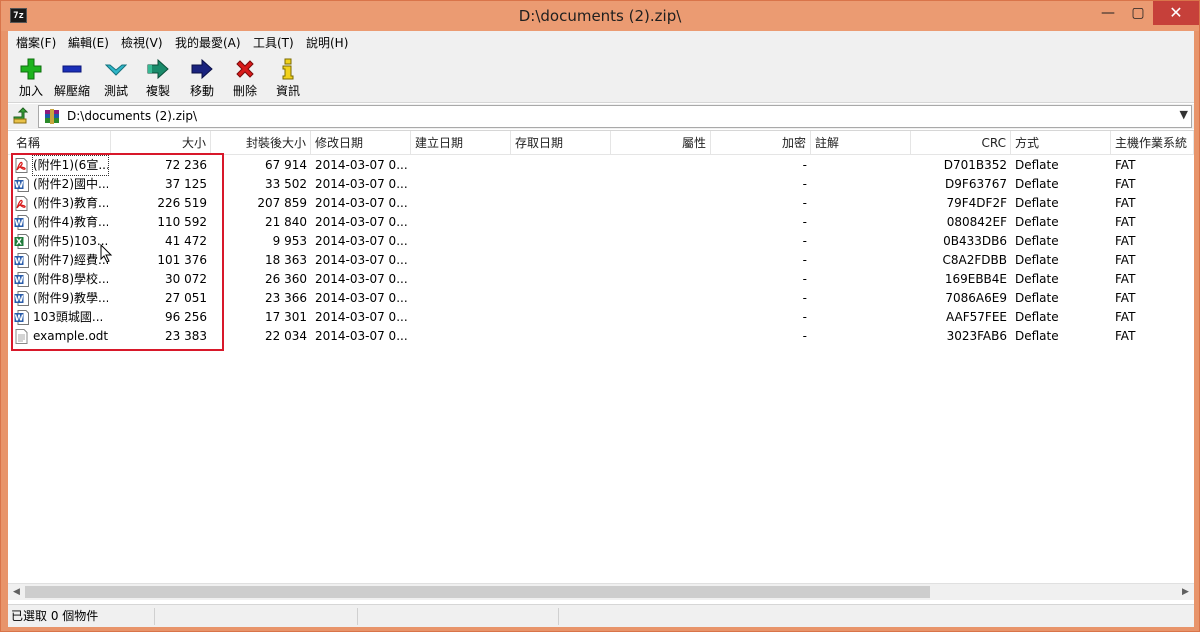 This screenshot has width=1200, height=632. I want to click on delete-label: 刪除, so click(244, 91).